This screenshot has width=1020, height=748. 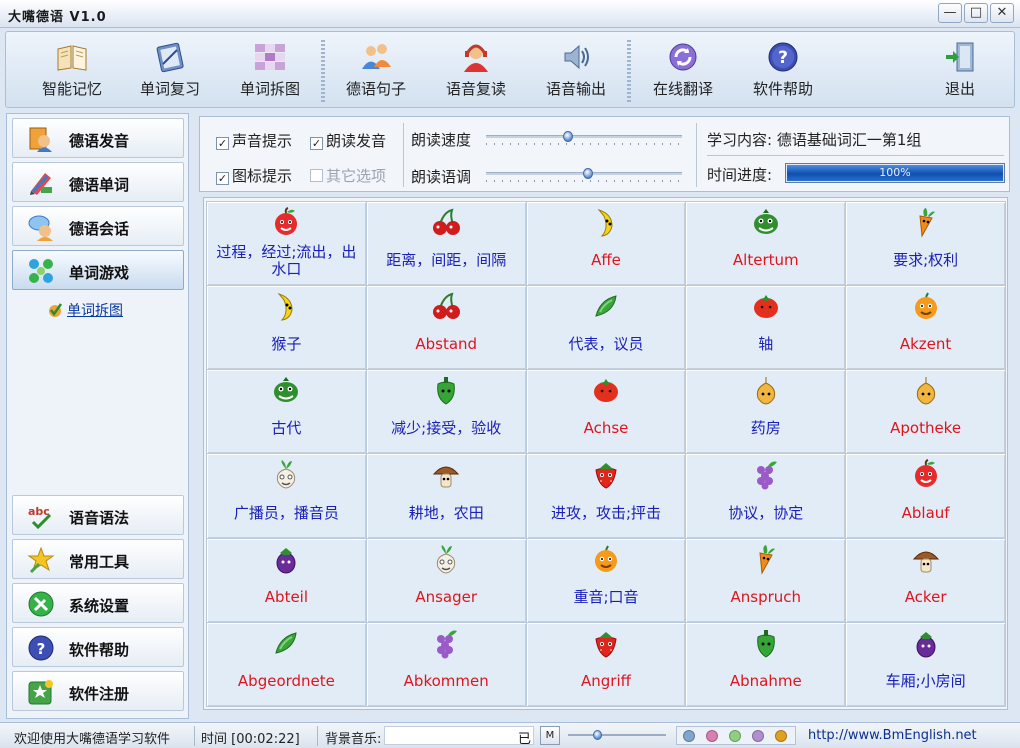 What do you see at coordinates (476, 71) in the screenshot?
I see `toolbar-repeat-button: 语音复读` at bounding box center [476, 71].